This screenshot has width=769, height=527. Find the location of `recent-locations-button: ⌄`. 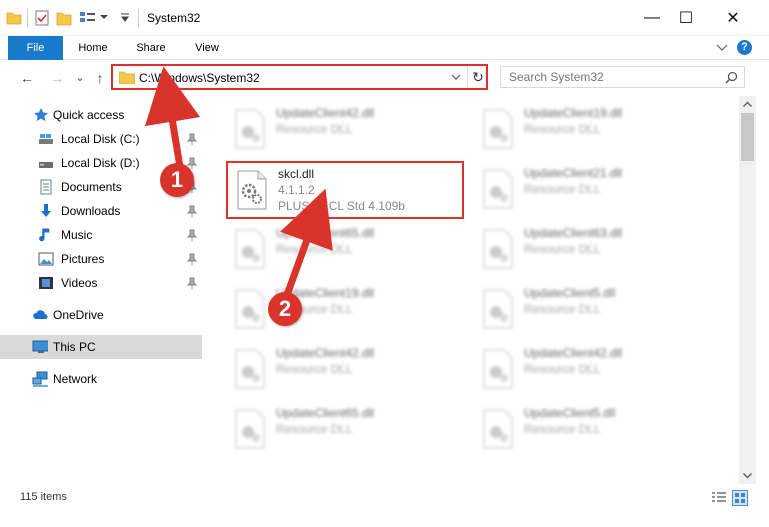

recent-locations-button: ⌄ is located at coordinates (80, 78).